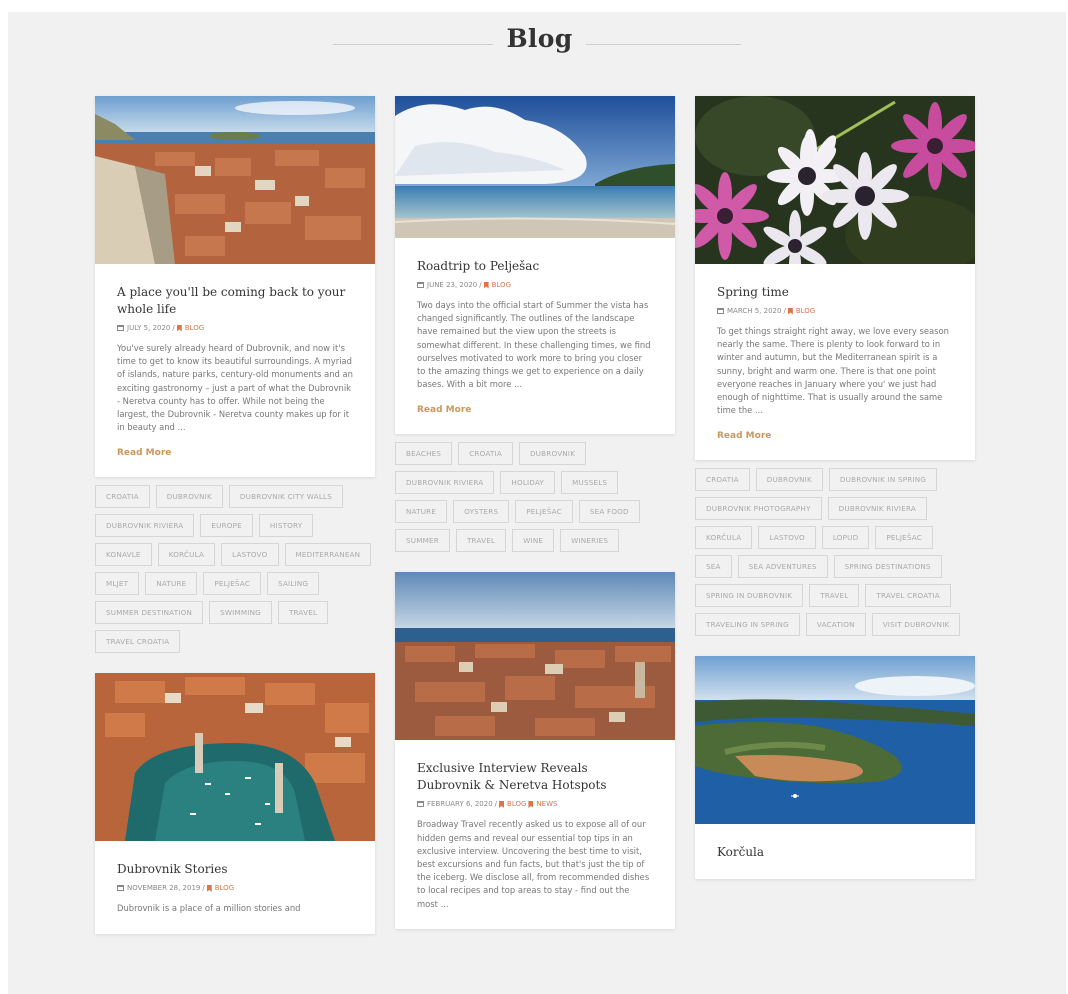  I want to click on tag-link: HOLIDAY, so click(528, 483).